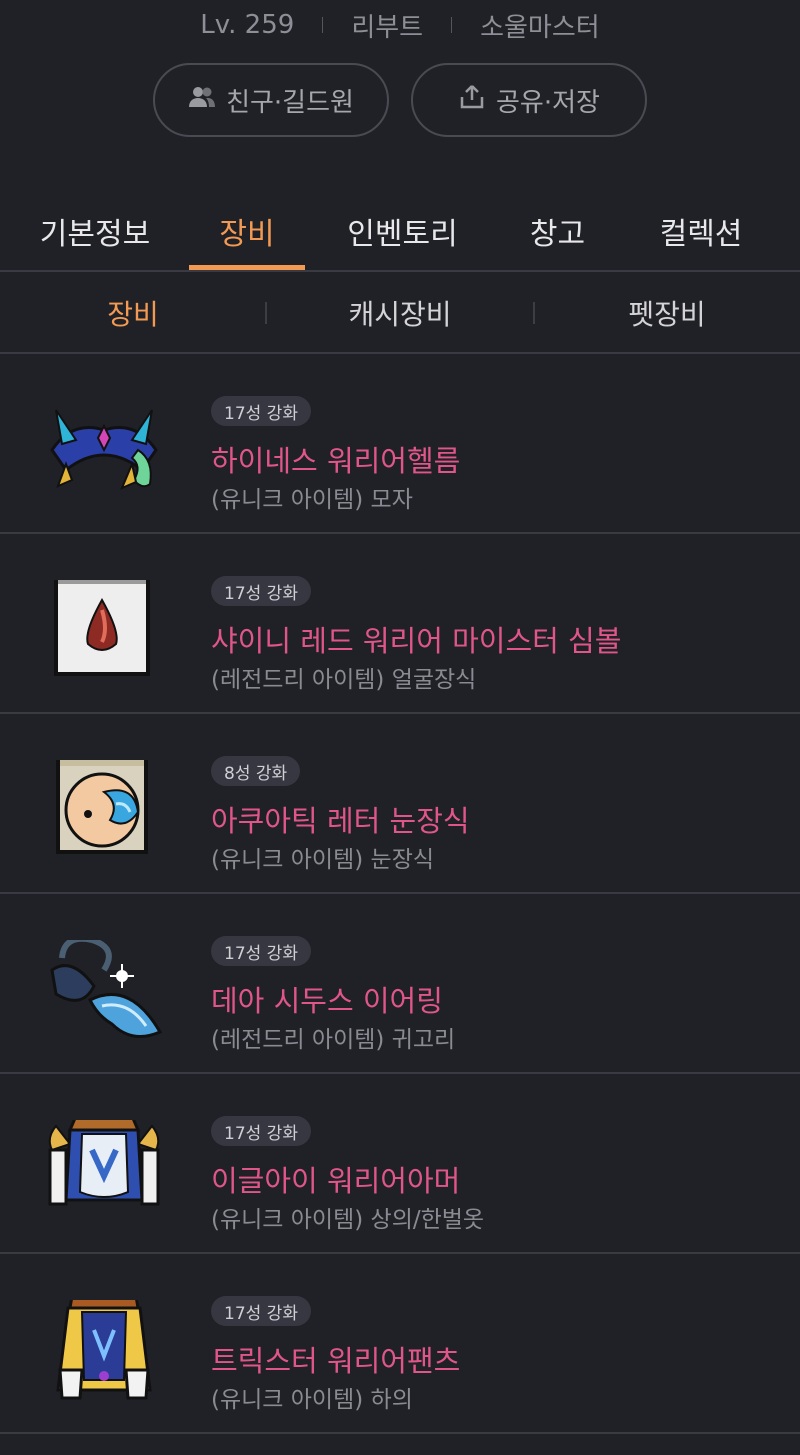 Image resolution: width=800 pixels, height=1455 pixels. I want to click on item-type: (레전드리 아이템) 얼굴장식, so click(344, 680).